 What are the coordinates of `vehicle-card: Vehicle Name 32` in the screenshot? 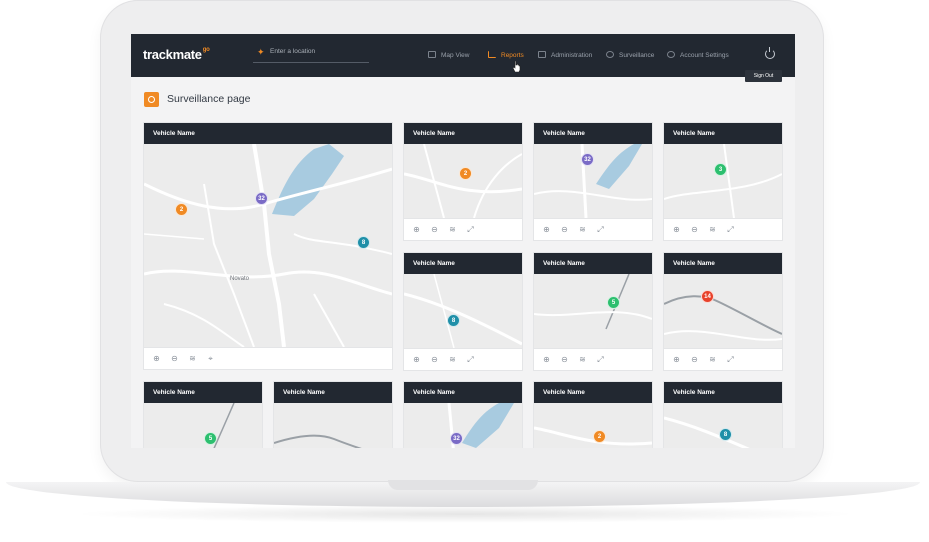 It's located at (463, 415).